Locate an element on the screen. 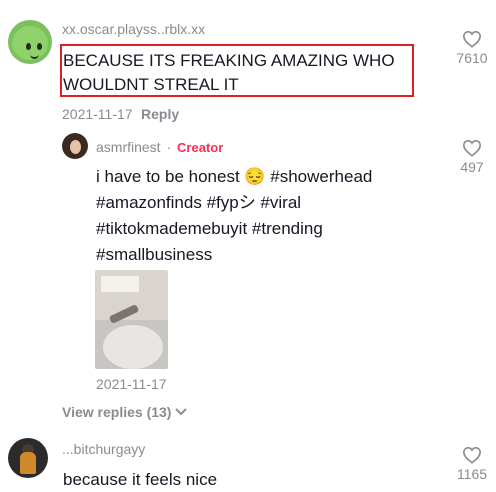 The image size is (496, 492). reply-date: 2021-11-17 is located at coordinates (131, 384).